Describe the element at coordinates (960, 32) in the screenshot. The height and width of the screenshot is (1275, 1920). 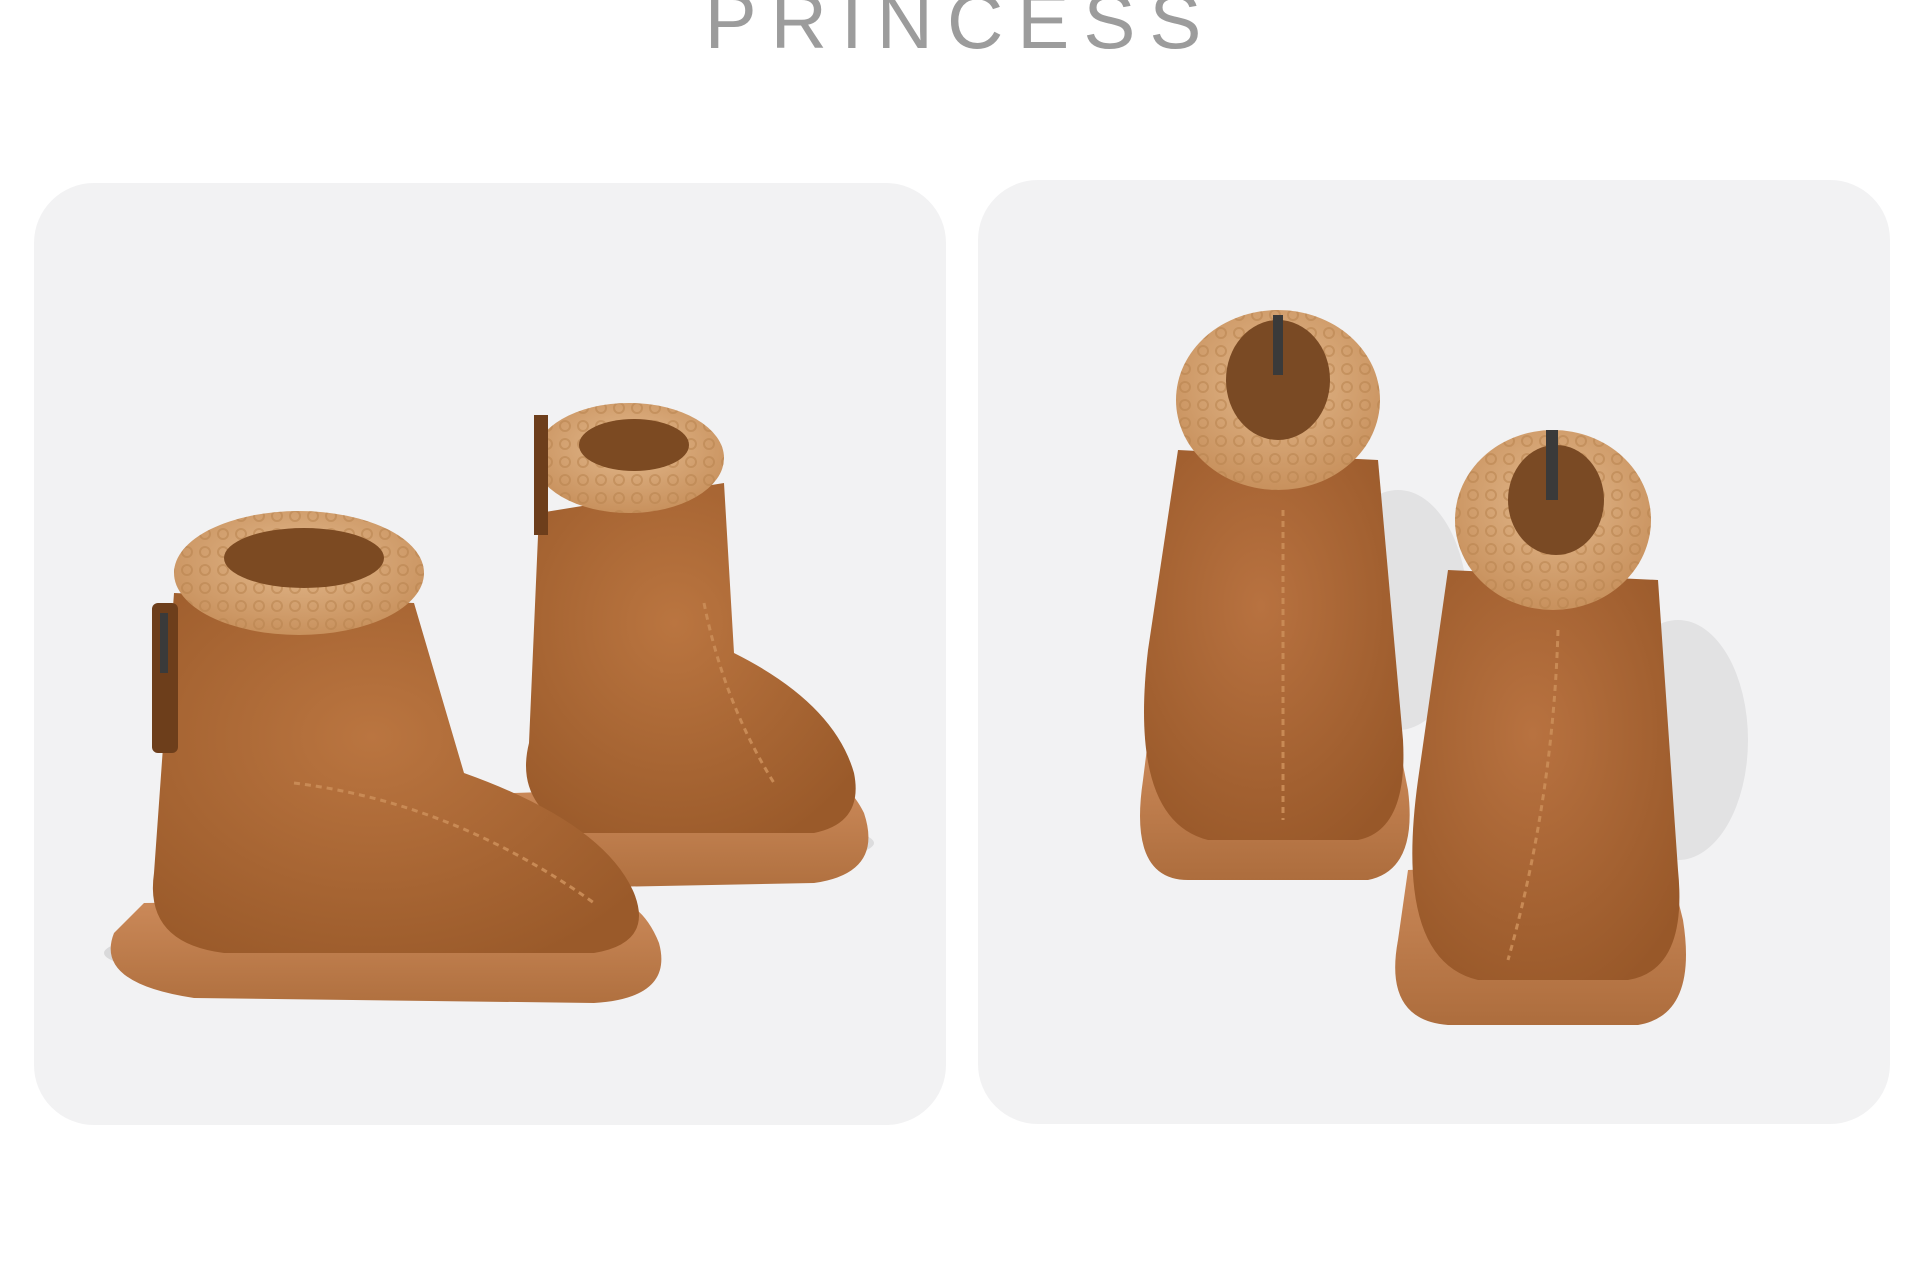
I see `brand-title: PRINCESS` at that location.